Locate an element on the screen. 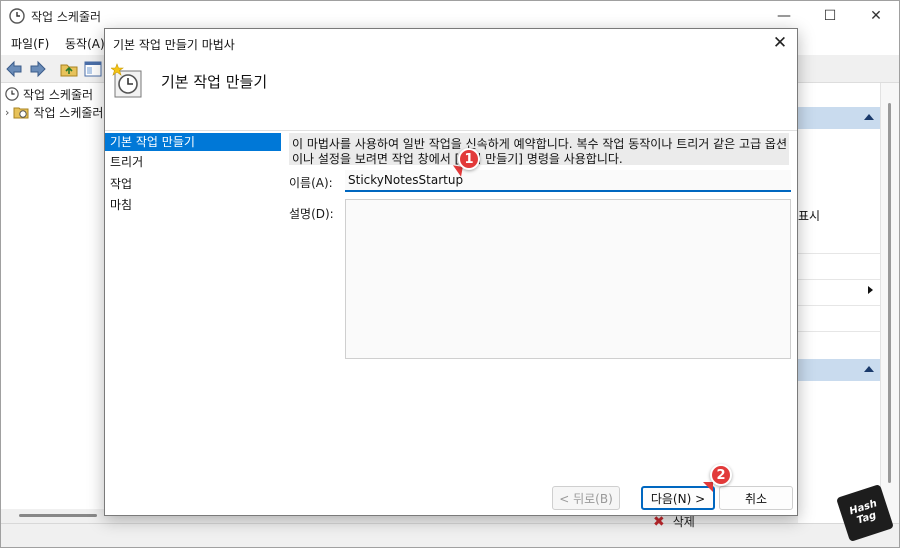 This screenshot has width=900, height=548. submenu-arrow-icon is located at coordinates (870, 290).